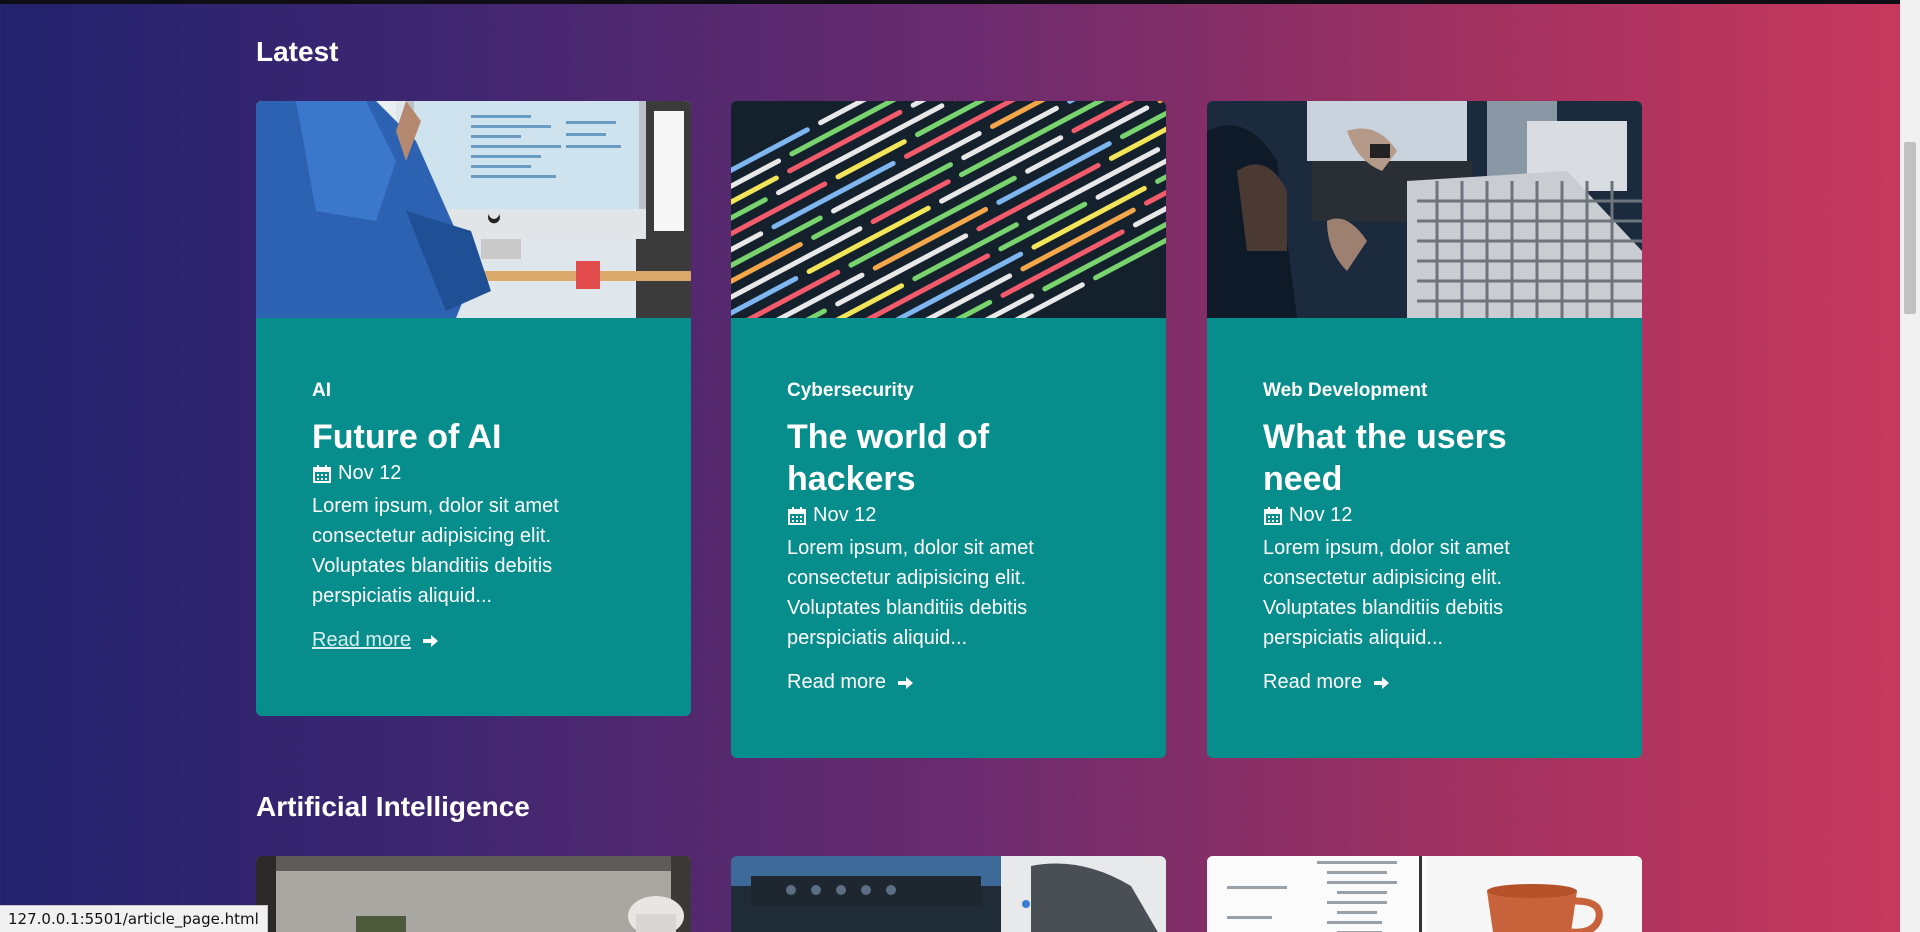 The width and height of the screenshot is (1920, 932). I want to click on scrollbar-thumb, so click(1910, 228).